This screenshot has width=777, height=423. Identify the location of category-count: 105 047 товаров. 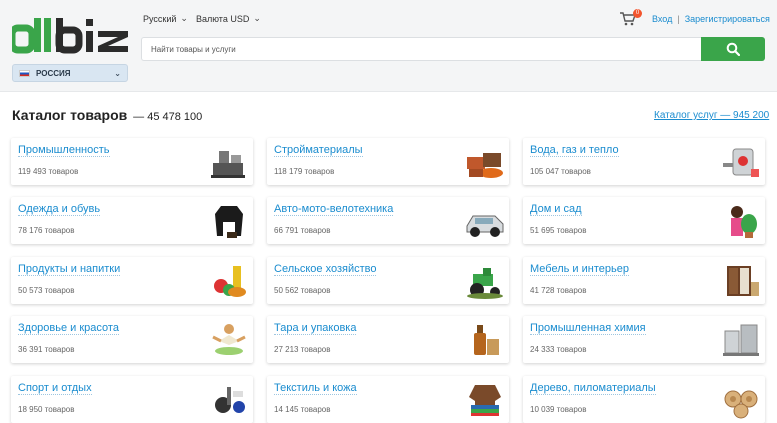
(560, 171).